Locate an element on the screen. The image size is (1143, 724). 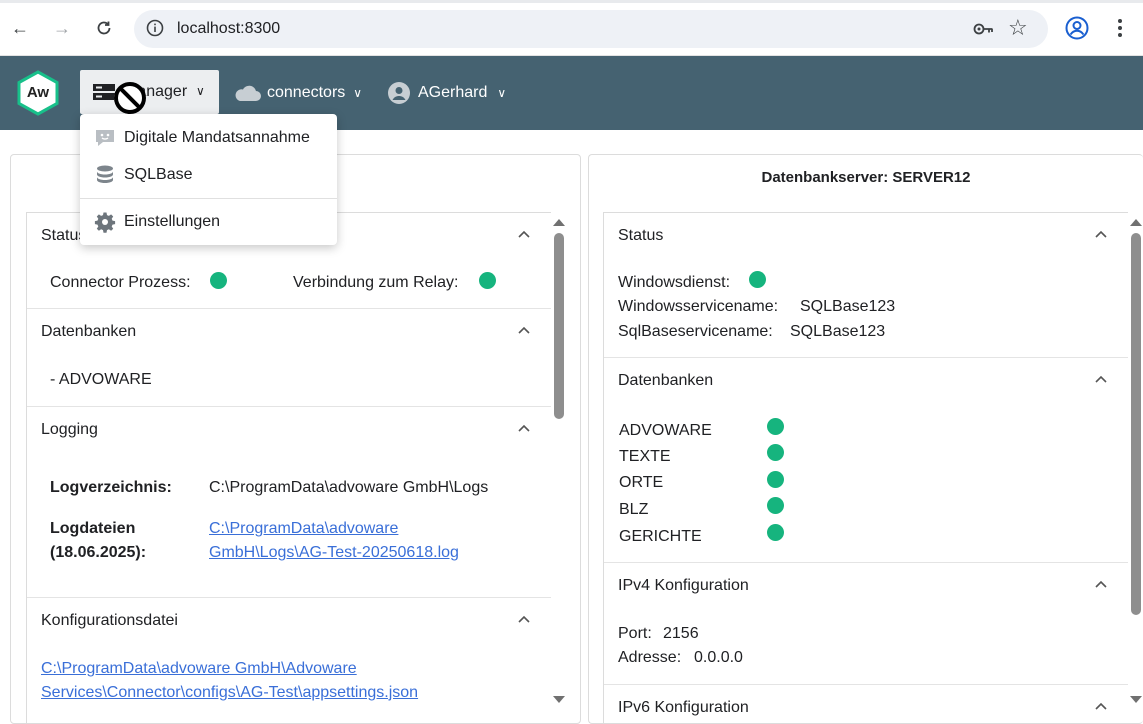
ipv4-port-label: Port: is located at coordinates (635, 633).